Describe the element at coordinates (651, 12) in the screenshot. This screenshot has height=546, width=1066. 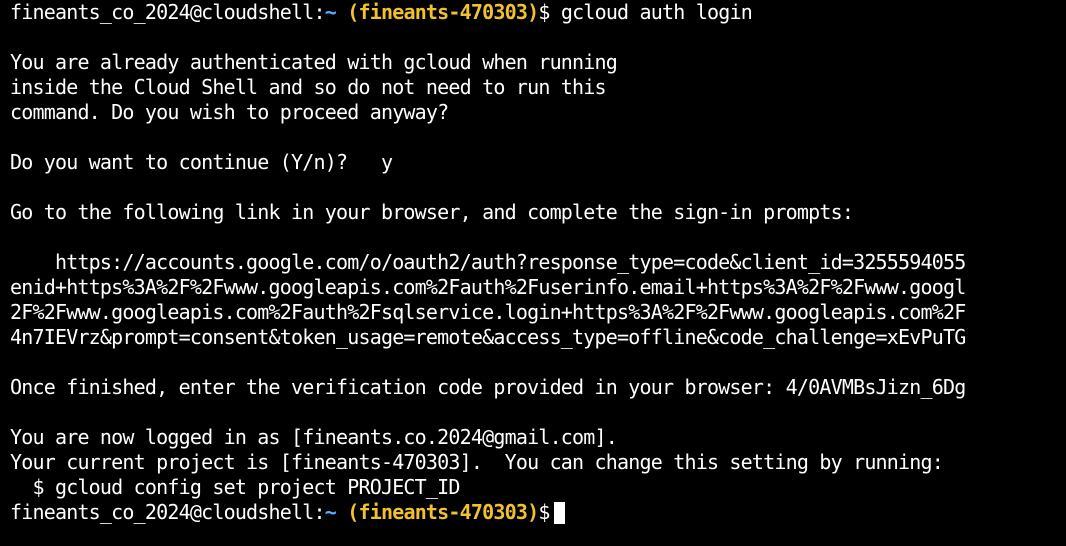
I see `command-auth-login: gcloud auth login` at that location.